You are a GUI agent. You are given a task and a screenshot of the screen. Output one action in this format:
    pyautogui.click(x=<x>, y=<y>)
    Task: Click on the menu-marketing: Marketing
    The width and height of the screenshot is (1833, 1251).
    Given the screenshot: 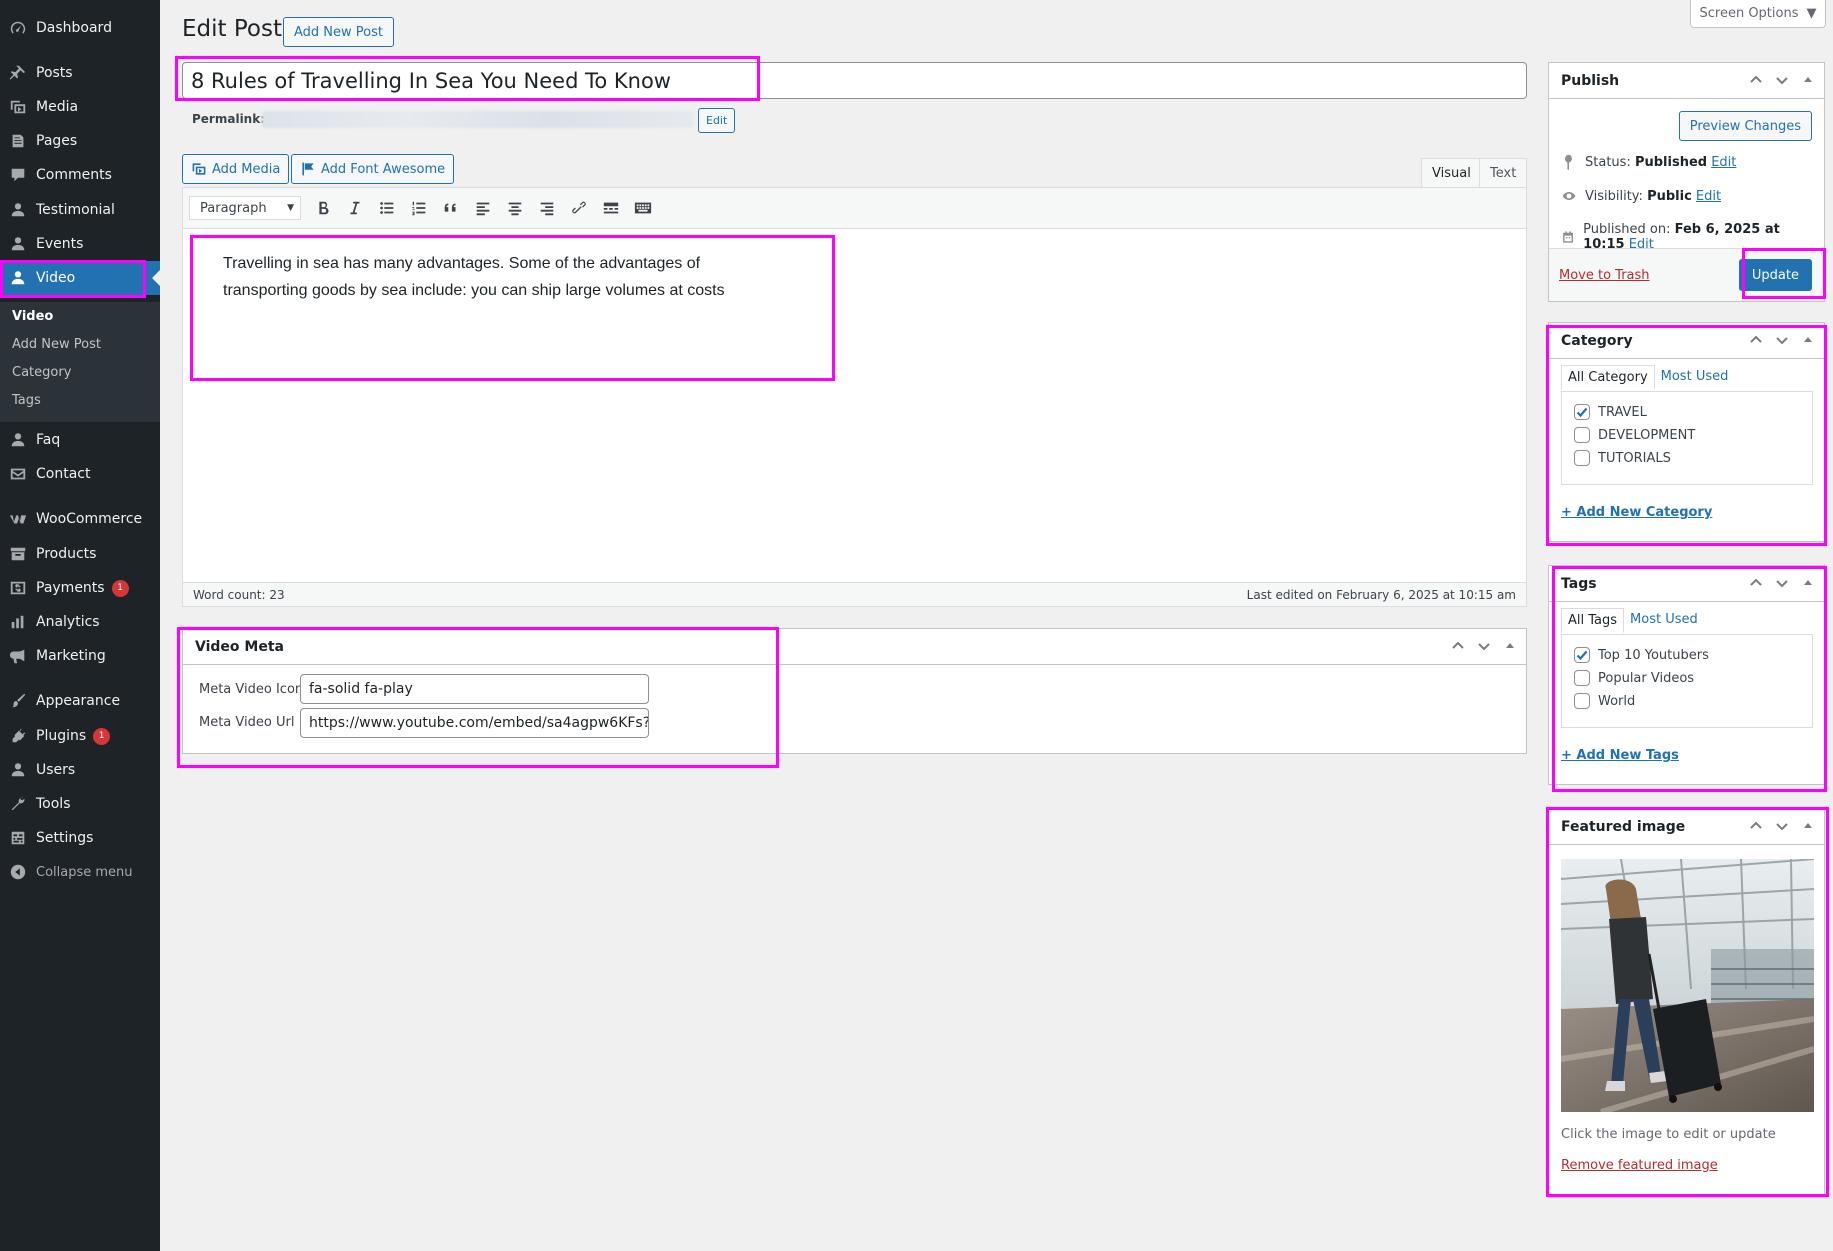 What is the action you would take?
    pyautogui.click(x=80, y=656)
    